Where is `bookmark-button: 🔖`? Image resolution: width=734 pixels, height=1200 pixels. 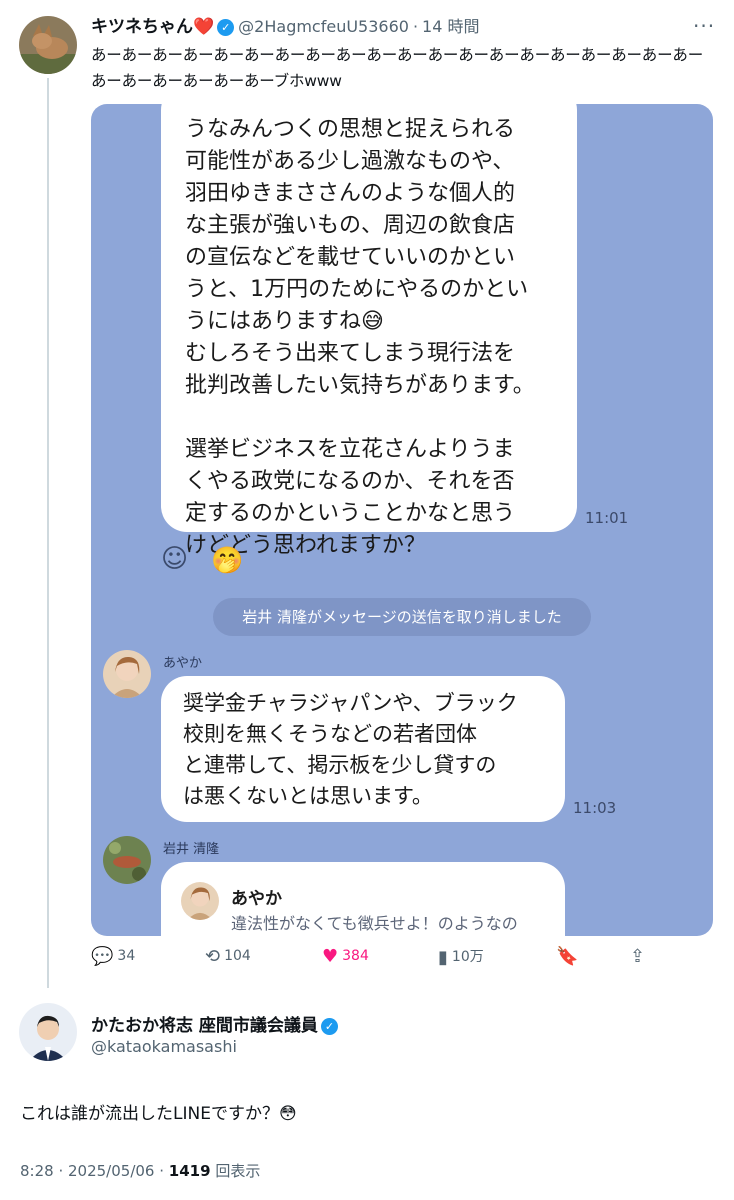 bookmark-button: 🔖 is located at coordinates (569, 956).